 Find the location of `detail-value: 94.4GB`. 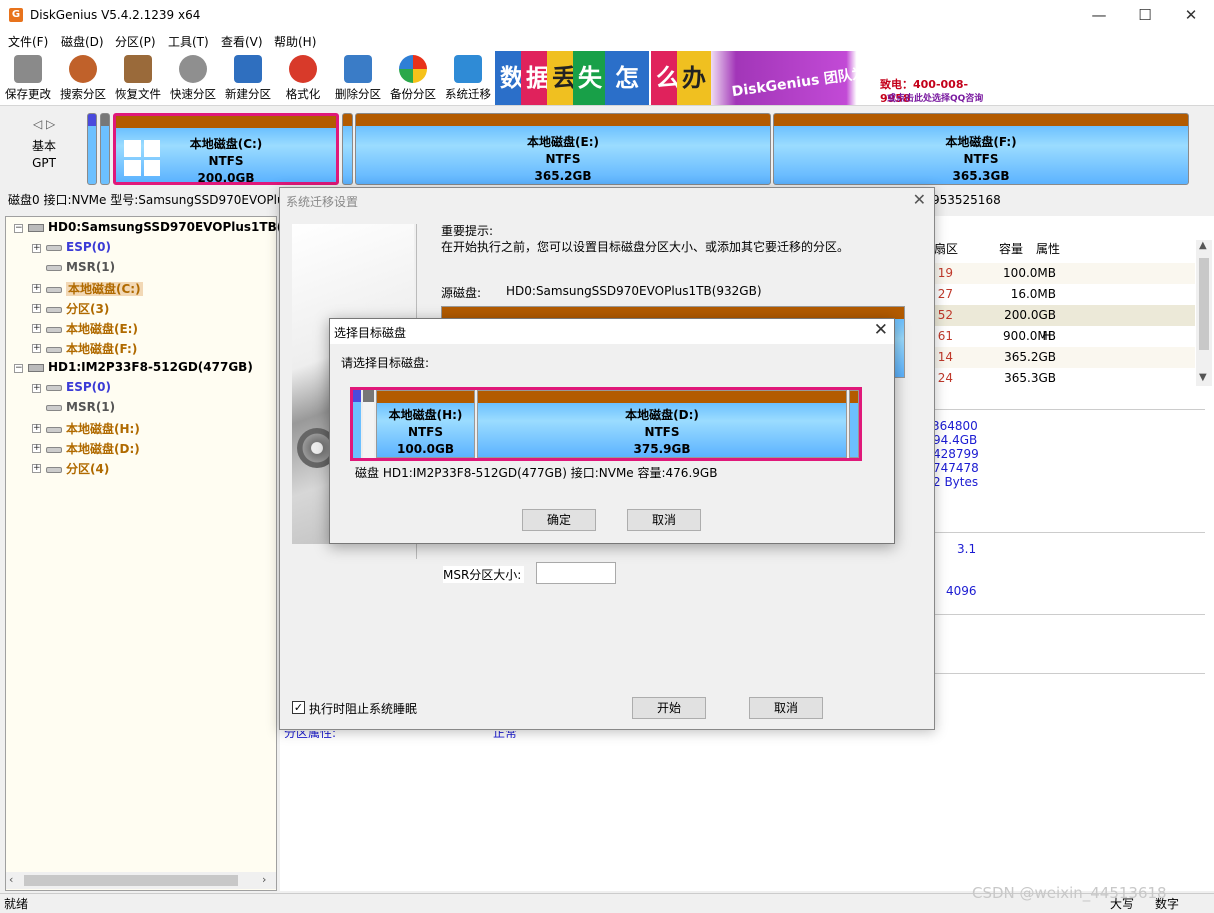

detail-value: 94.4GB is located at coordinates (955, 440).